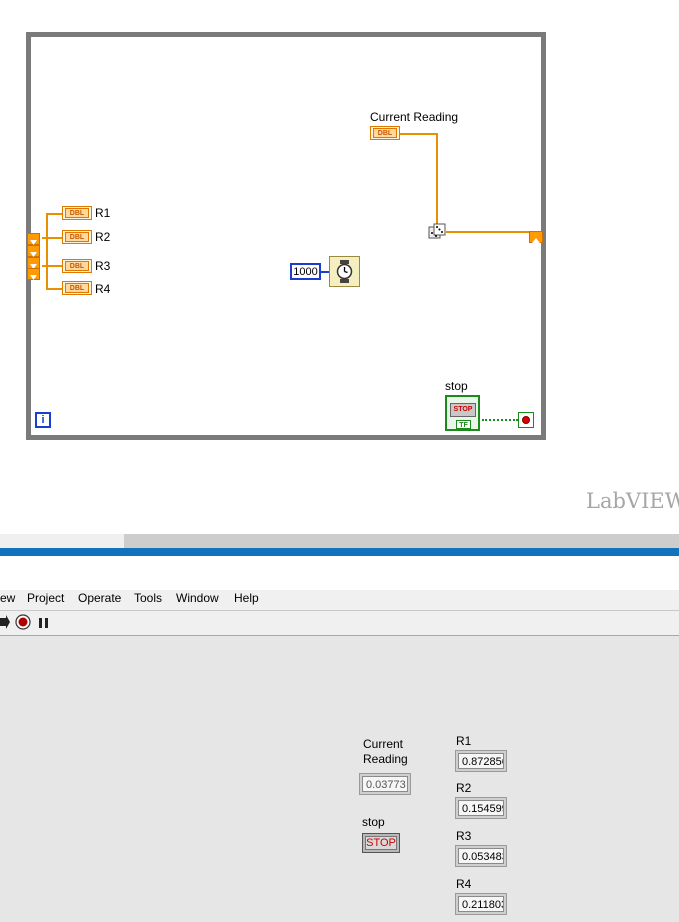 The height and width of the screenshot is (922, 679). Describe the element at coordinates (536, 237) in the screenshot. I see `tunnel-right` at that location.